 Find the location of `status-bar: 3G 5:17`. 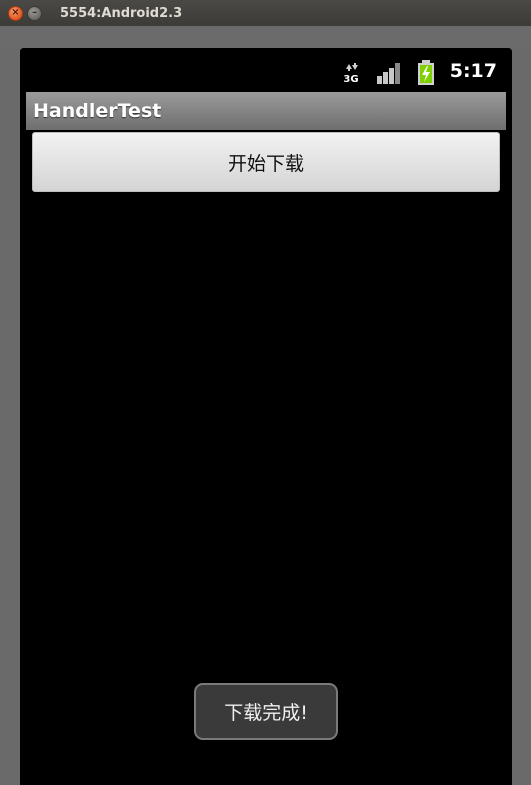

status-bar: 3G 5:17 is located at coordinates (266, 70).